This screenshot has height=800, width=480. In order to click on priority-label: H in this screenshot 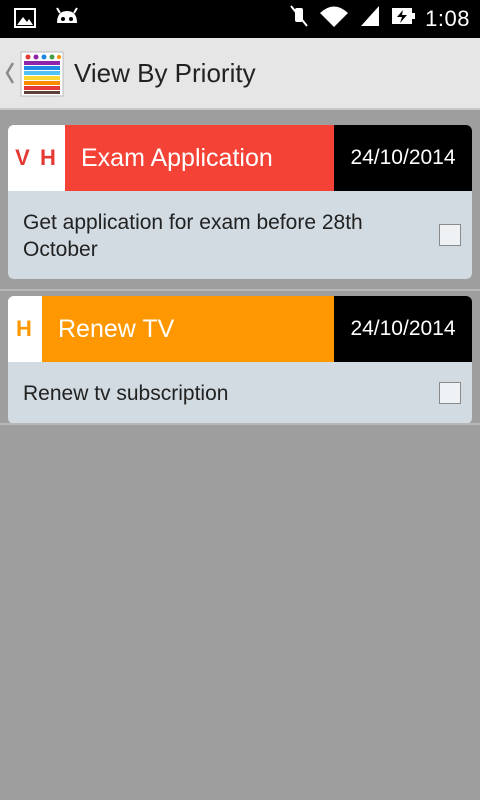, I will do `click(25, 329)`.